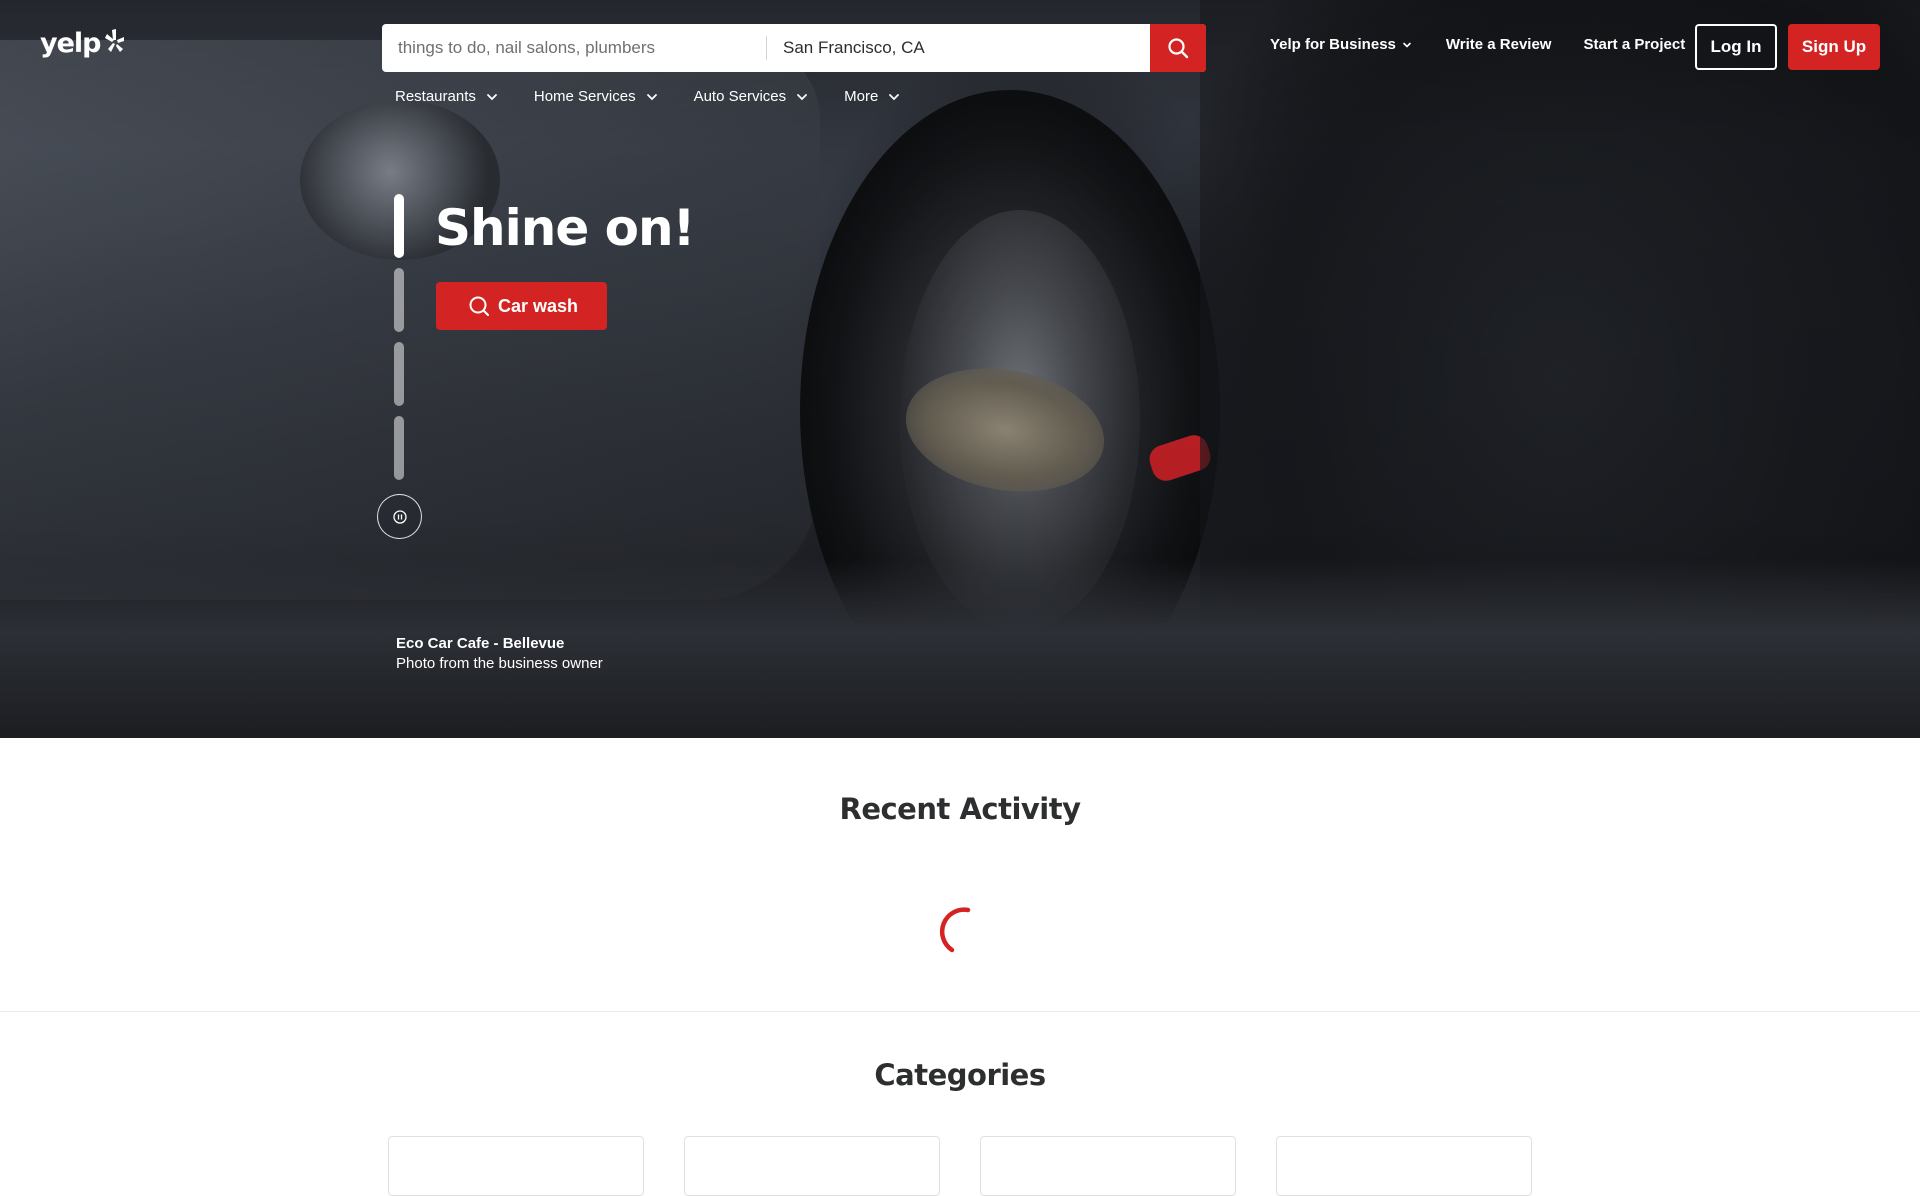 The image size is (1920, 1196). What do you see at coordinates (70, 43) in the screenshot?
I see `logo-wordmark: yelp` at bounding box center [70, 43].